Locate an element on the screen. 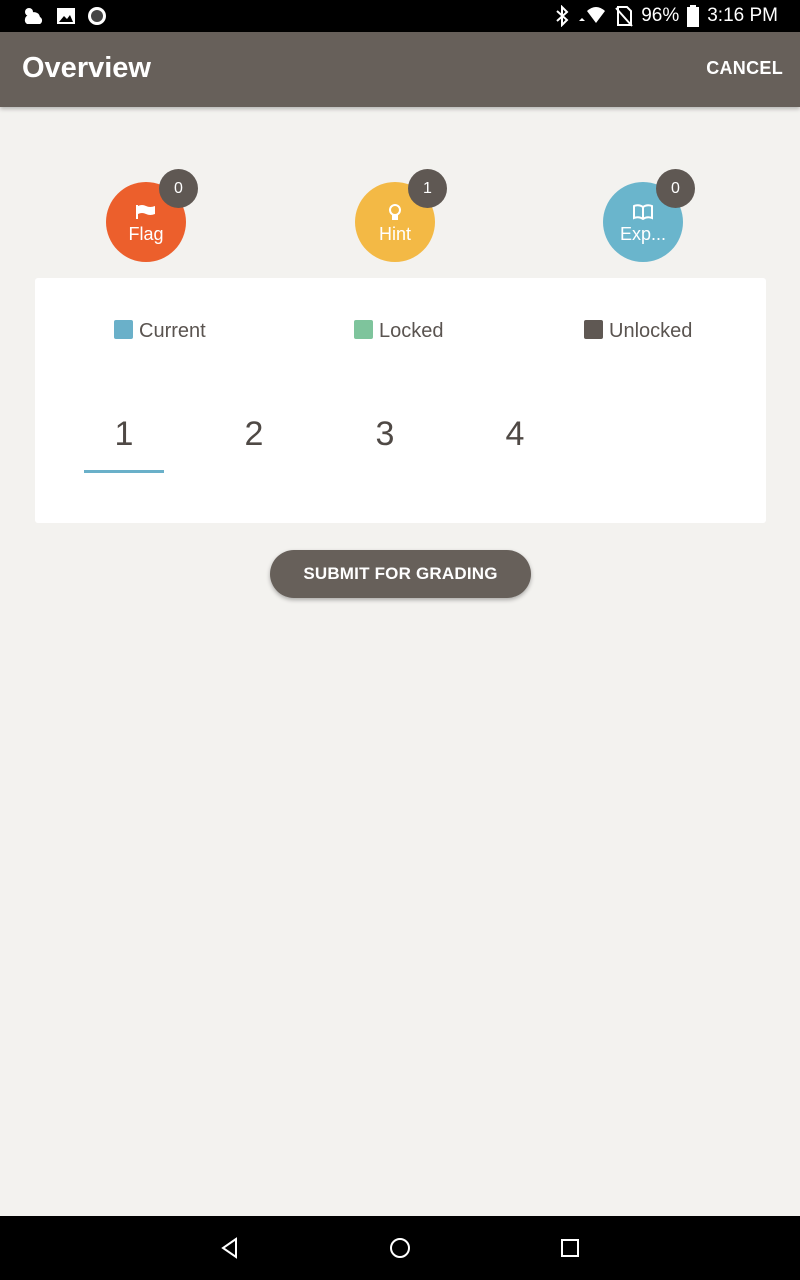  no-sim-icon is located at coordinates (624, 16).